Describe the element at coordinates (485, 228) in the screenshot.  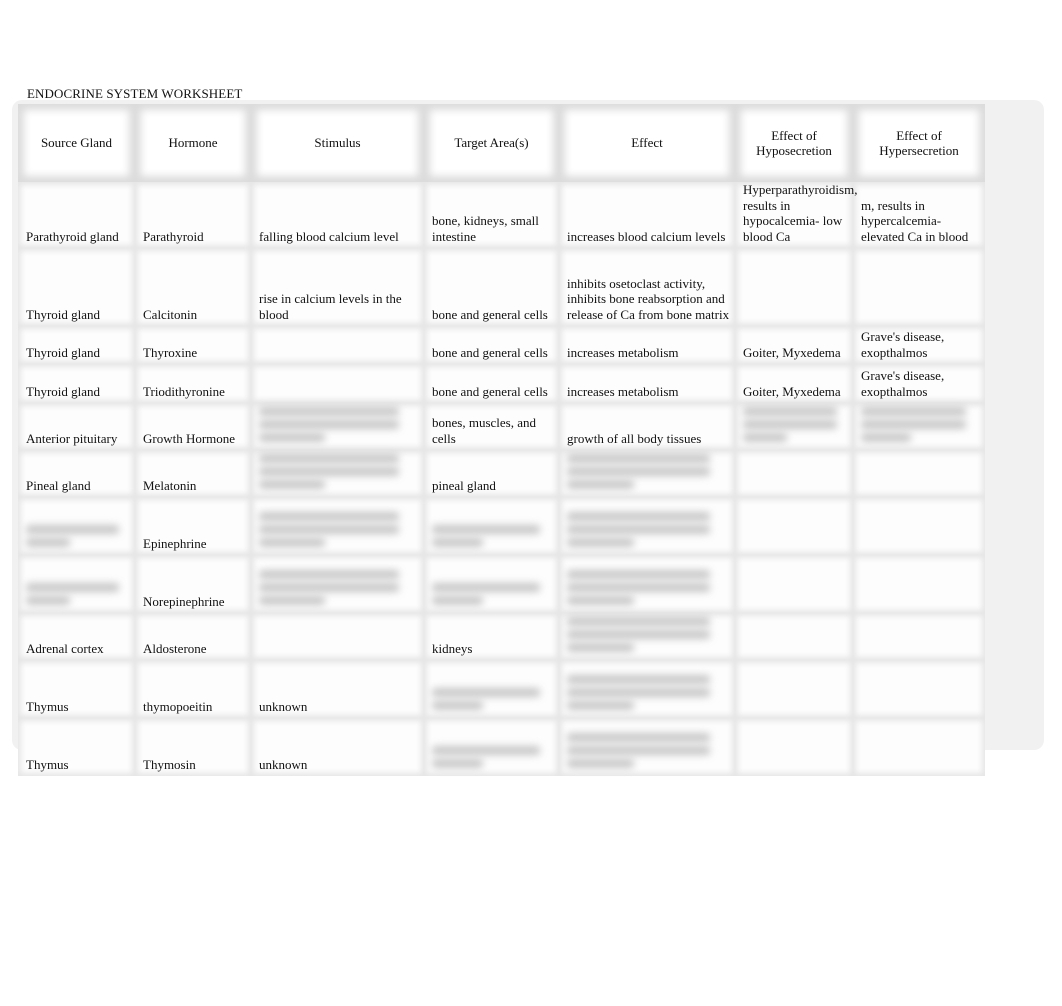
I see `cell-text: bone, kidneys, small intestine` at that location.